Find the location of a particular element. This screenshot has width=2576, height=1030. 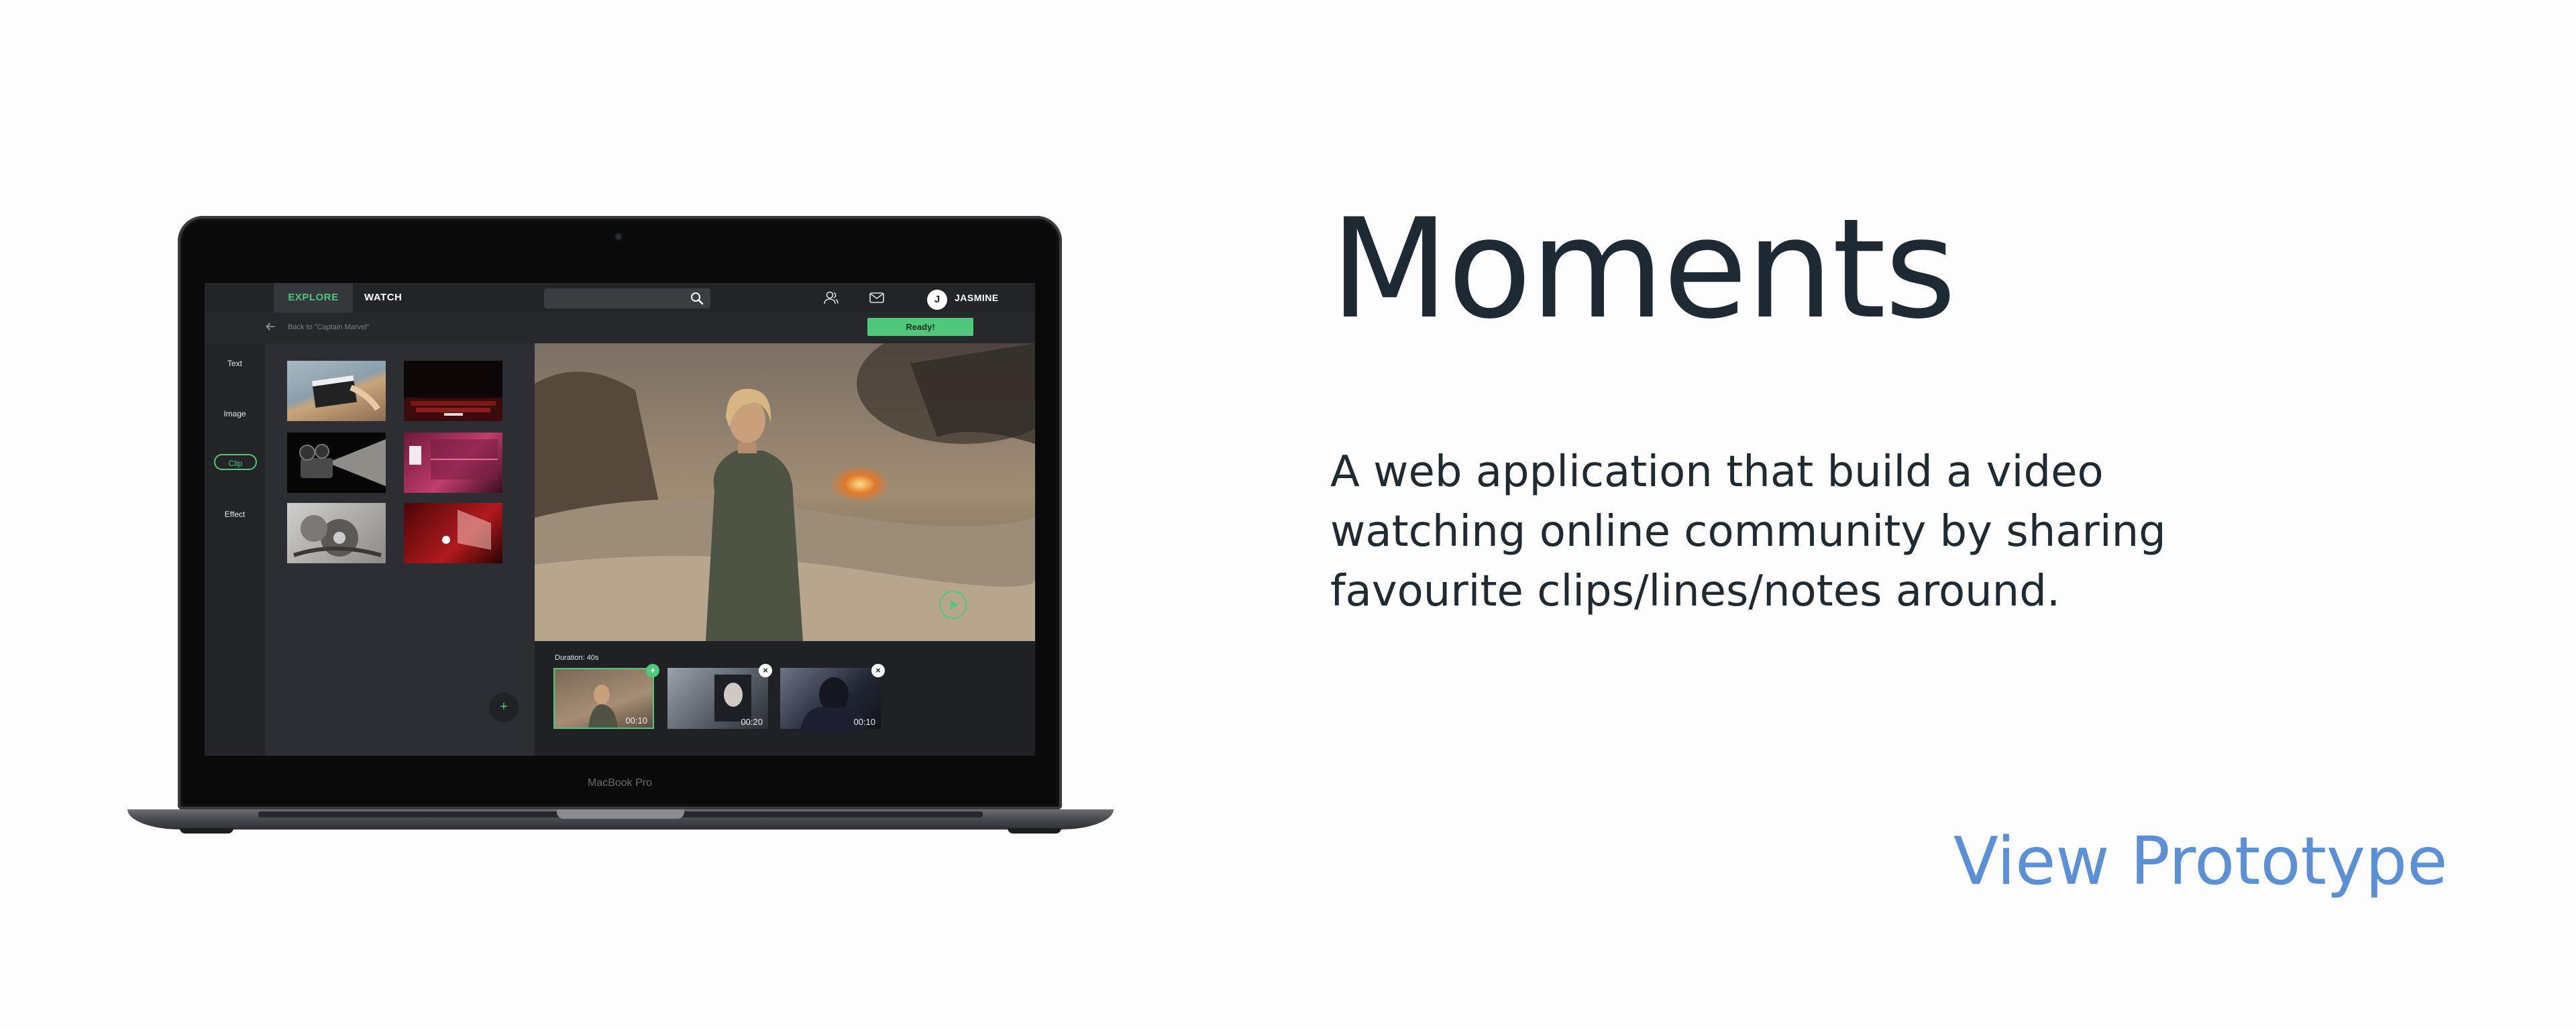

clip-timeline: Duration: 40s 00:10 + 00:20 × 00:10 × is located at coordinates (785, 698).